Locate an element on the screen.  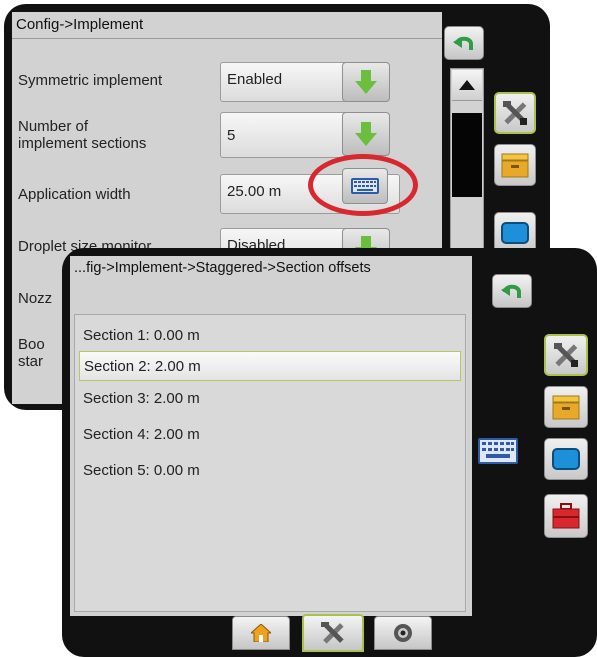
keyboard-icon is located at coordinates (498, 451).